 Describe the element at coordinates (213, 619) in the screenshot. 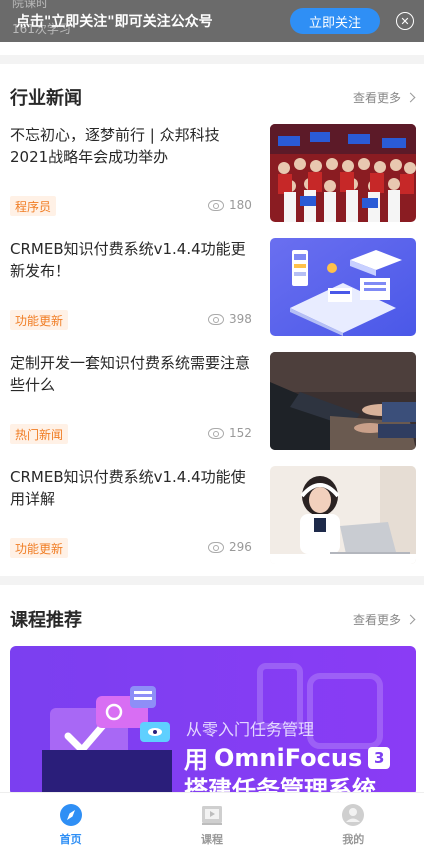

I see `course-section-header: 课程推荐 查看更多` at that location.